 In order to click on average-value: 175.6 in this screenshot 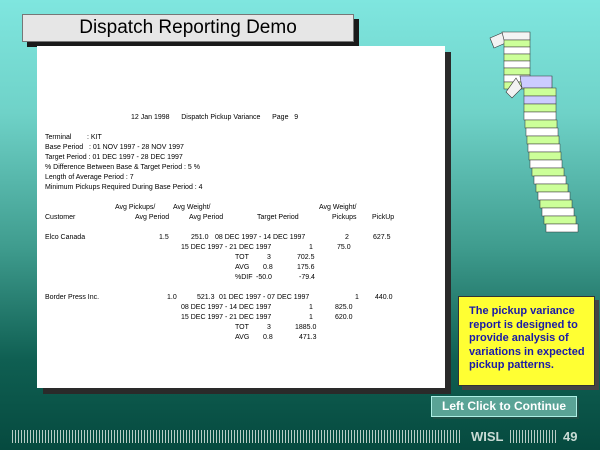, I will do `click(306, 267)`.